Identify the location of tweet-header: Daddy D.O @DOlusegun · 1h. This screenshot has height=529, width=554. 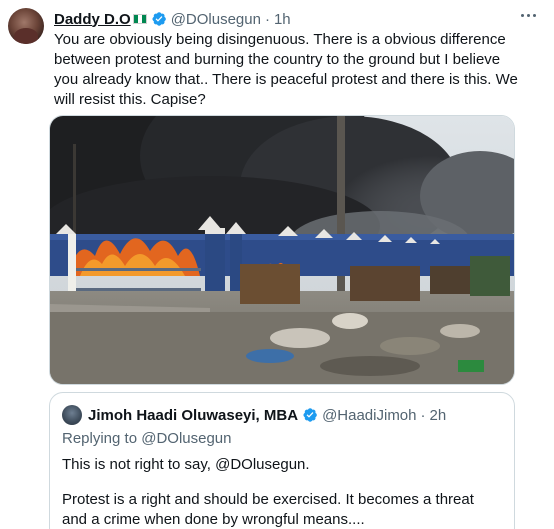
(172, 19).